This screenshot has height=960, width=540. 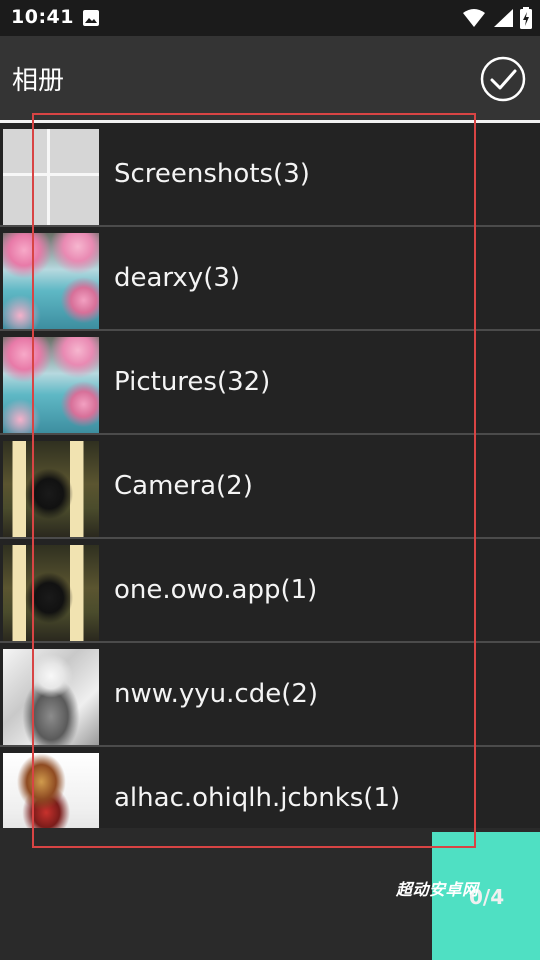 I want to click on album-name: Screenshots(3), so click(x=212, y=174).